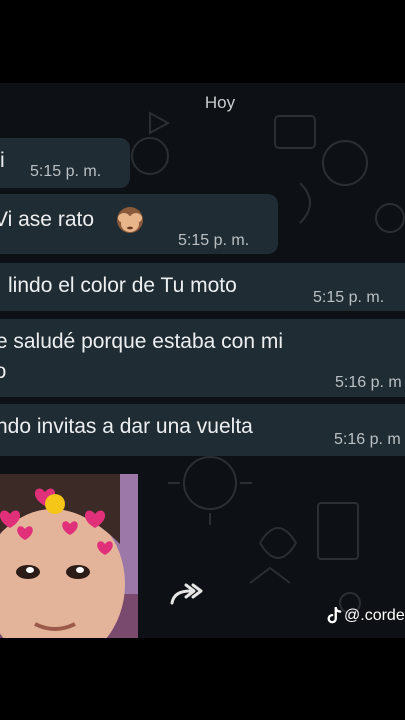  Describe the element at coordinates (220, 102) in the screenshot. I see `date-chip: Hoy` at that location.